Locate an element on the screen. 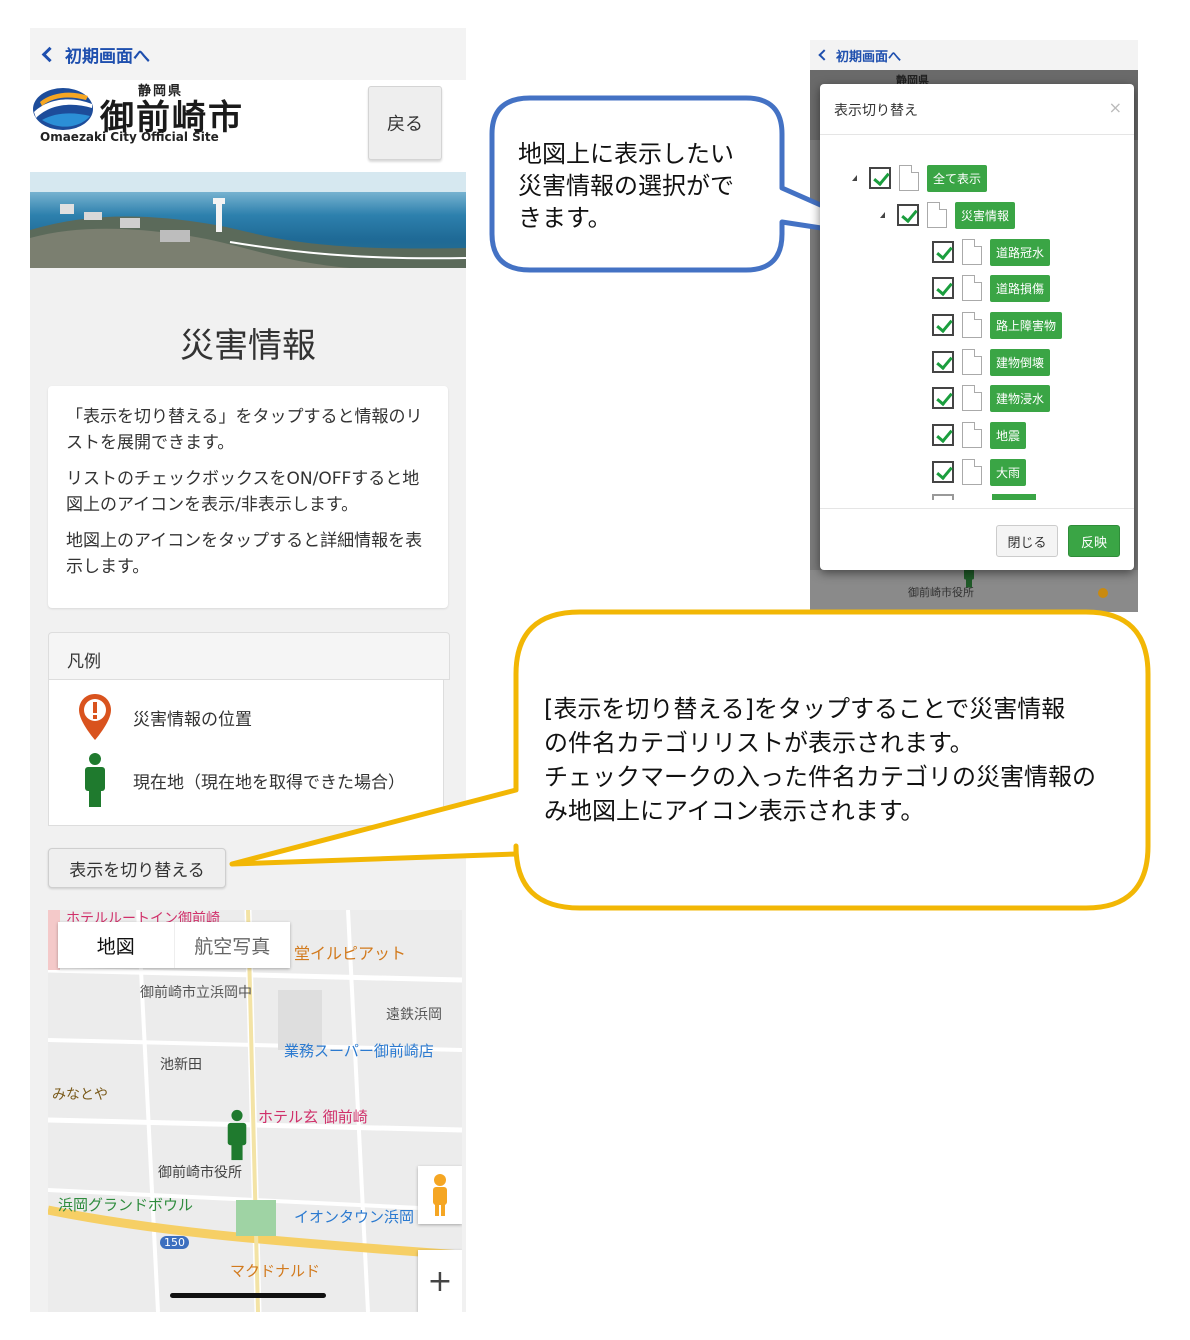  category-tag: 路上障害物 is located at coordinates (1026, 325).